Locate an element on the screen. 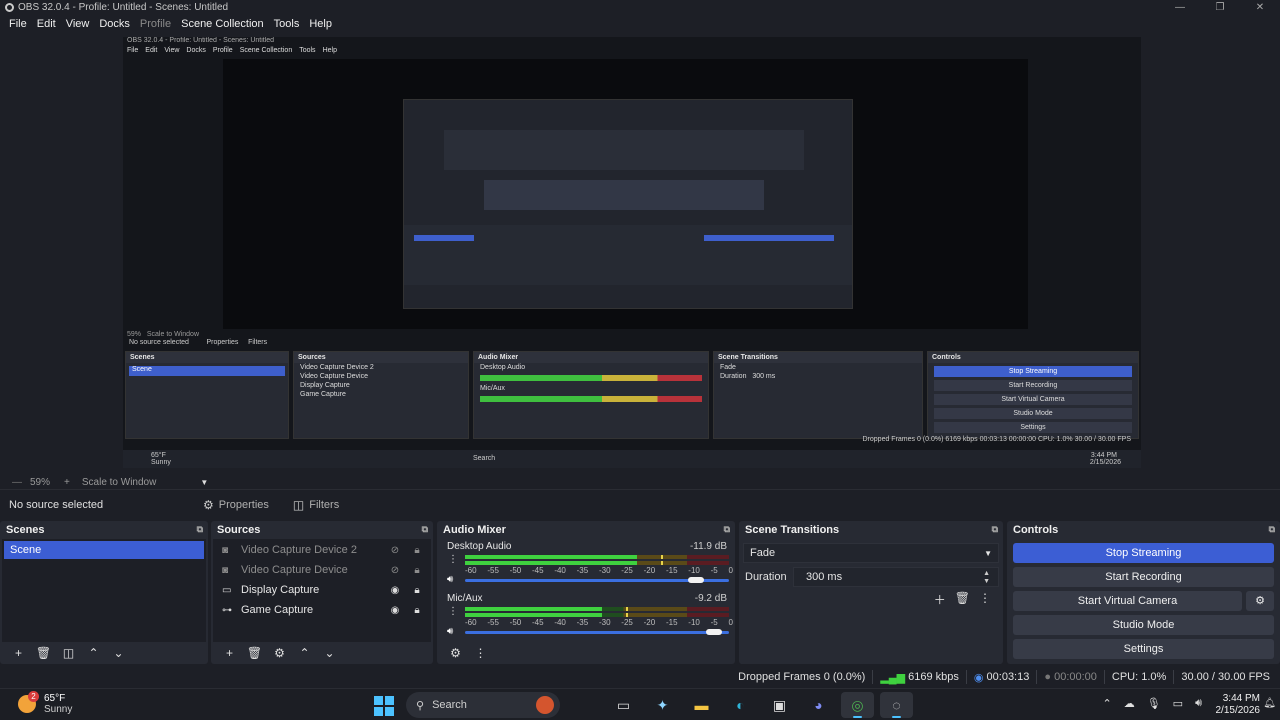 The height and width of the screenshot is (720, 1280). discord-icon: ◕ is located at coordinates (818, 705).